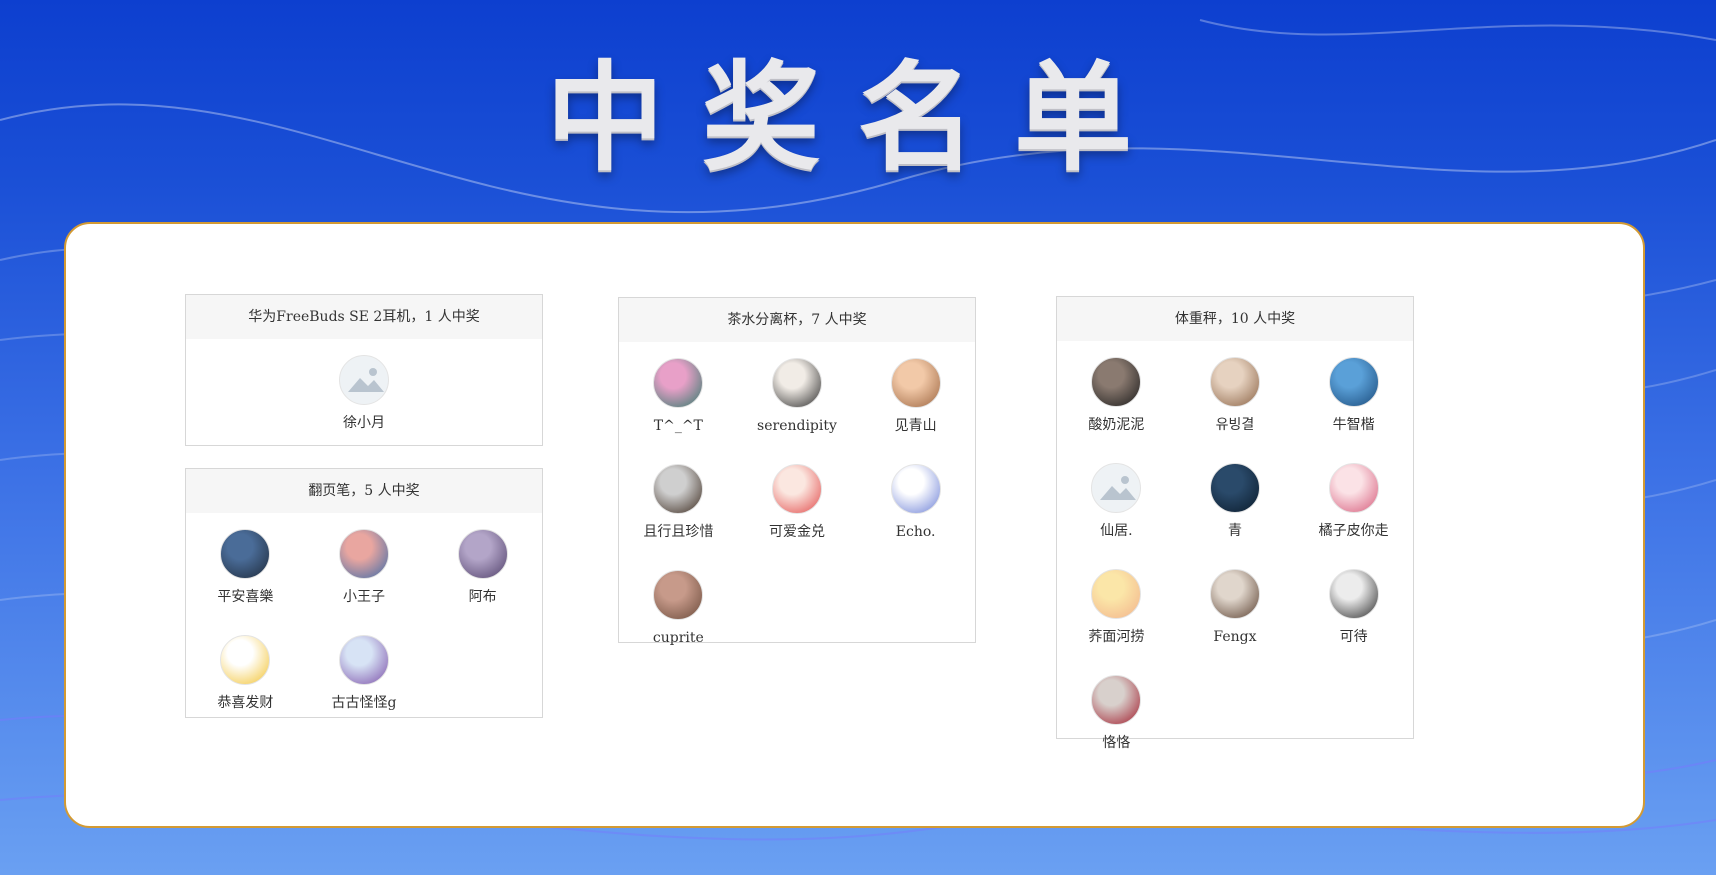 This screenshot has height=875, width=1716. I want to click on winners-list: T^_^T serendipity 见青山且行且珍惜 可爱金兑 Echo. cuprite, so click(797, 509).